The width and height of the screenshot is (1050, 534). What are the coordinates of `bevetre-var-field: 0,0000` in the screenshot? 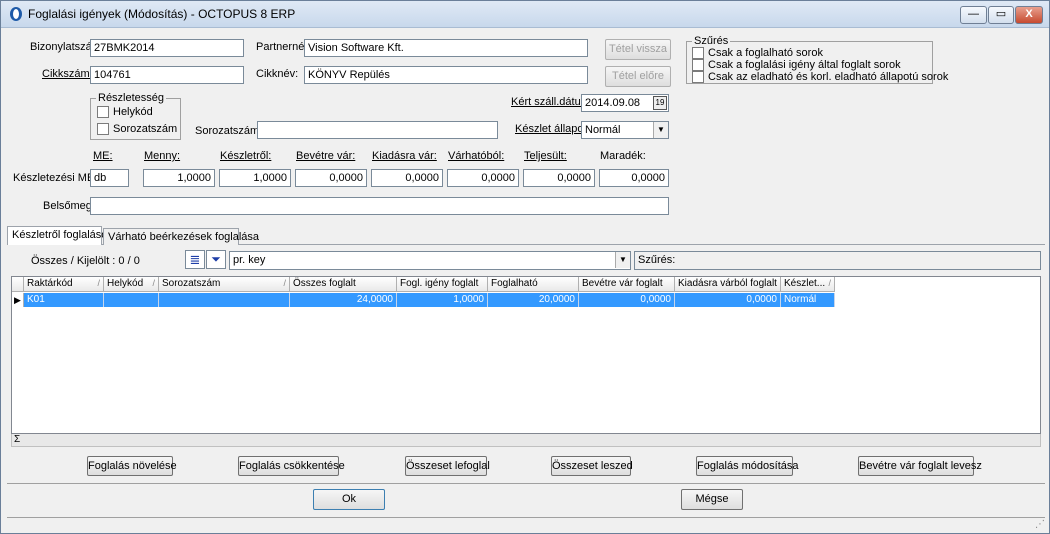 It's located at (331, 178).